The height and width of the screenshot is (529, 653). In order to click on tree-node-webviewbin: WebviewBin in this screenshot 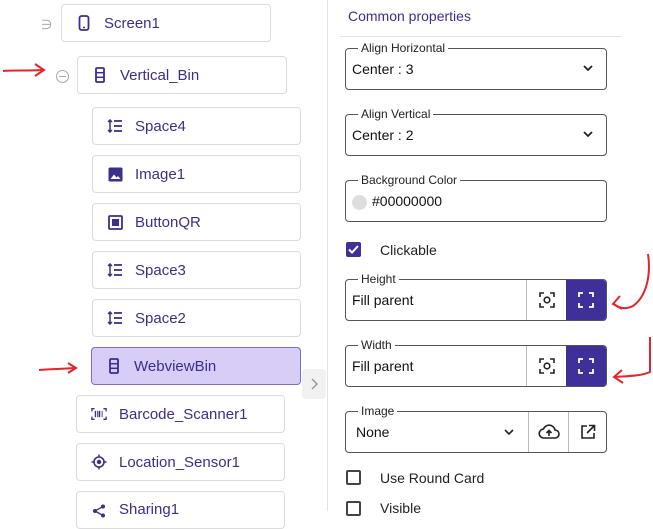, I will do `click(196, 366)`.